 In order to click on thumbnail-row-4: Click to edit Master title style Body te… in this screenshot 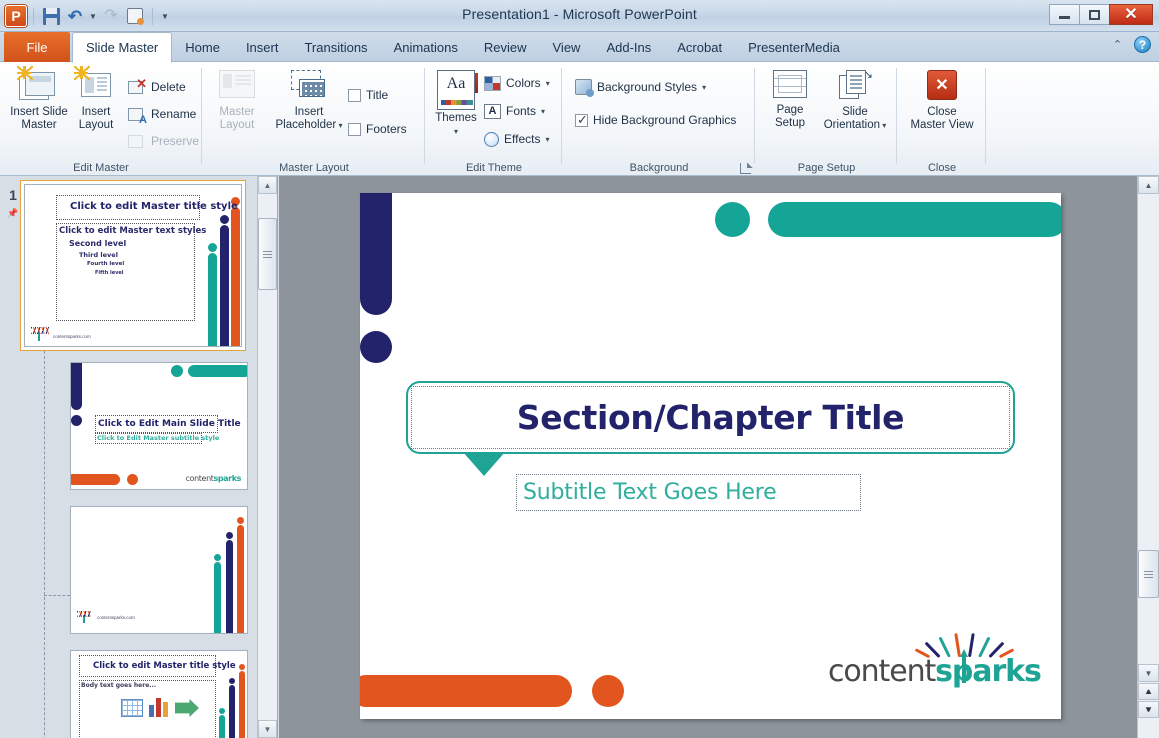, I will do `click(159, 694)`.